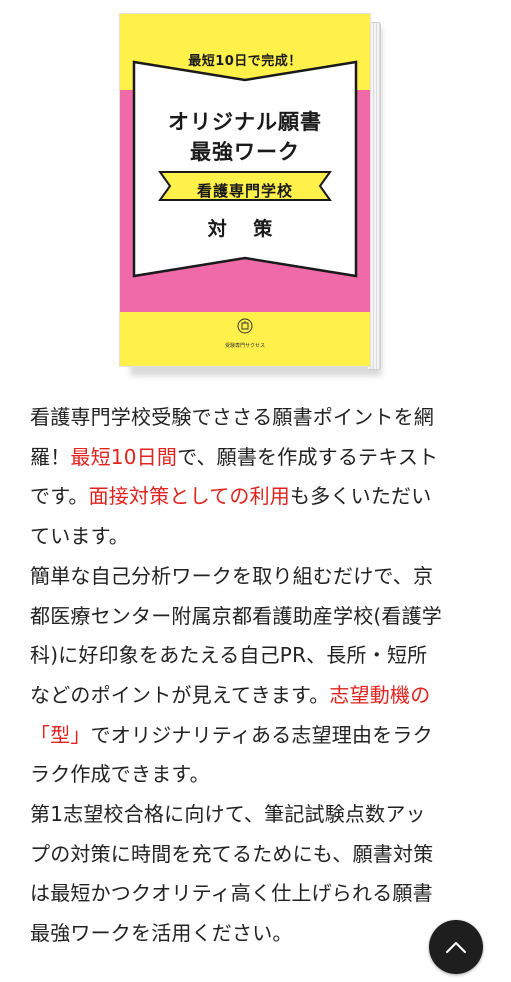 The image size is (511, 982). I want to click on book-title-line1: オリジナル願書, so click(245, 122).